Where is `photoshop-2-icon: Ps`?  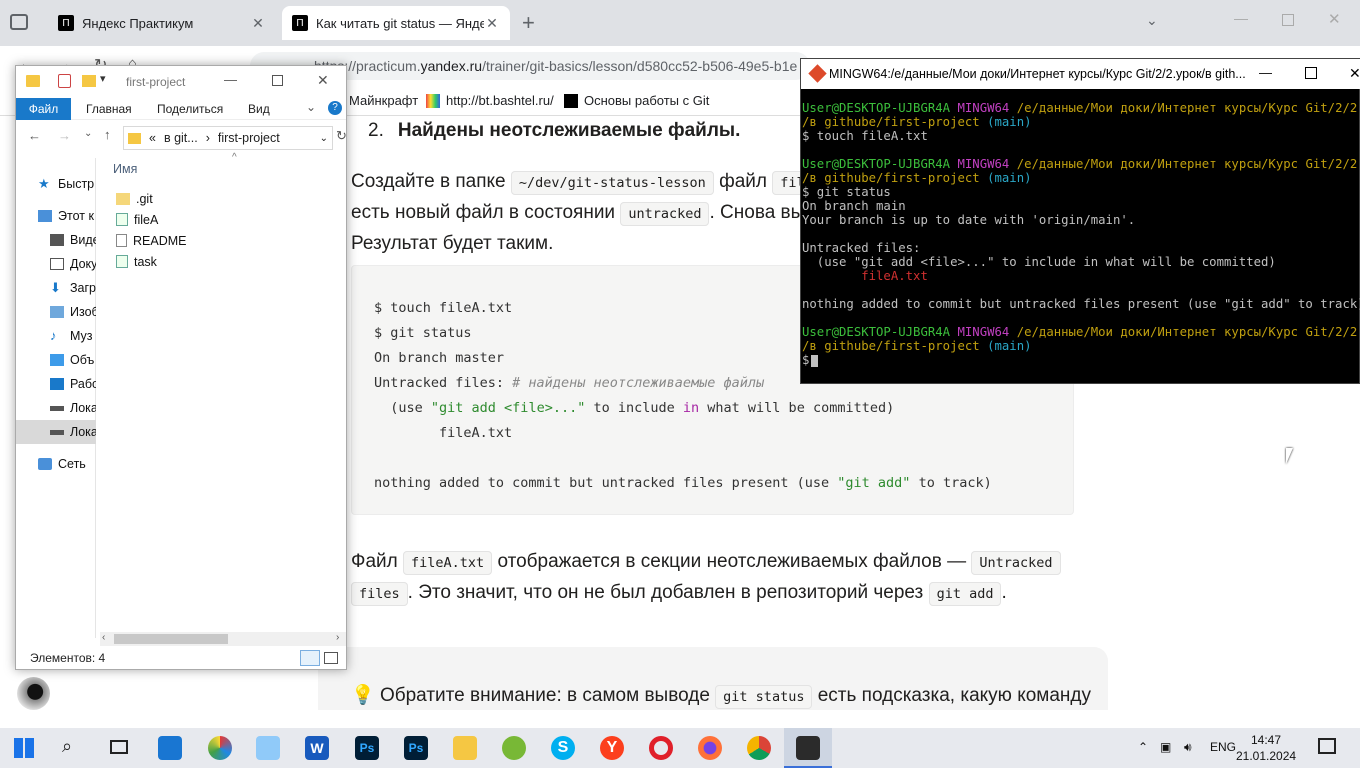 photoshop-2-icon: Ps is located at coordinates (416, 748).